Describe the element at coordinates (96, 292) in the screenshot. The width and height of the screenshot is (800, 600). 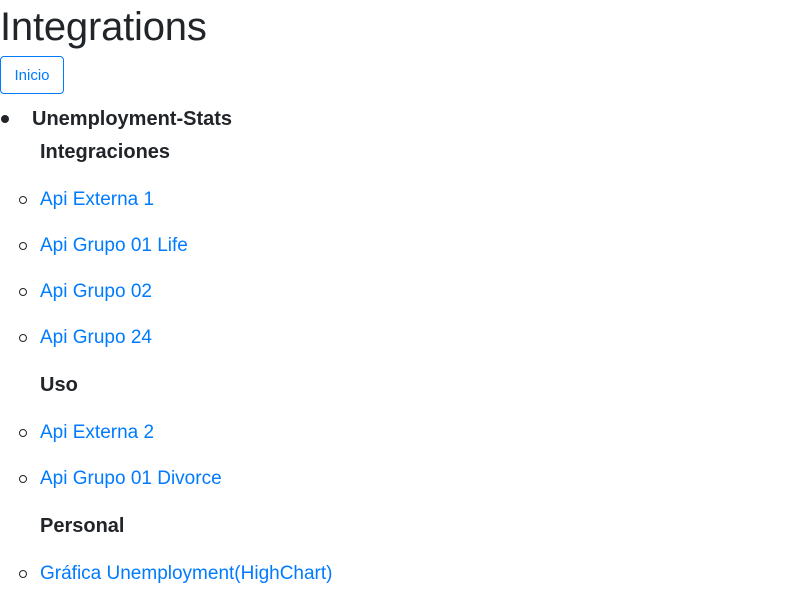
I see `link-api-grupo-02: Api Grupo 02` at that location.